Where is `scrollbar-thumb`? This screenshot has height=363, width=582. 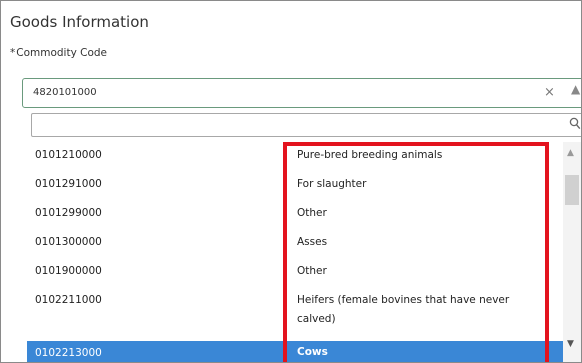
scrollbar-thumb is located at coordinates (572, 190).